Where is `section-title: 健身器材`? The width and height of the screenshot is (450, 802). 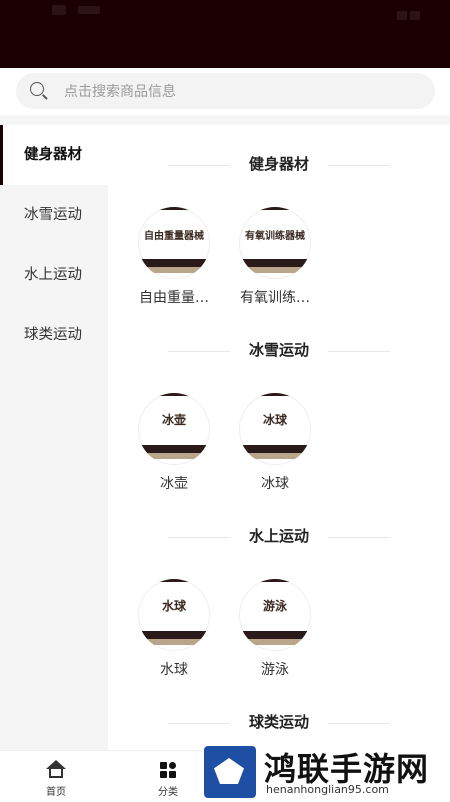
section-title: 健身器材 is located at coordinates (279, 165).